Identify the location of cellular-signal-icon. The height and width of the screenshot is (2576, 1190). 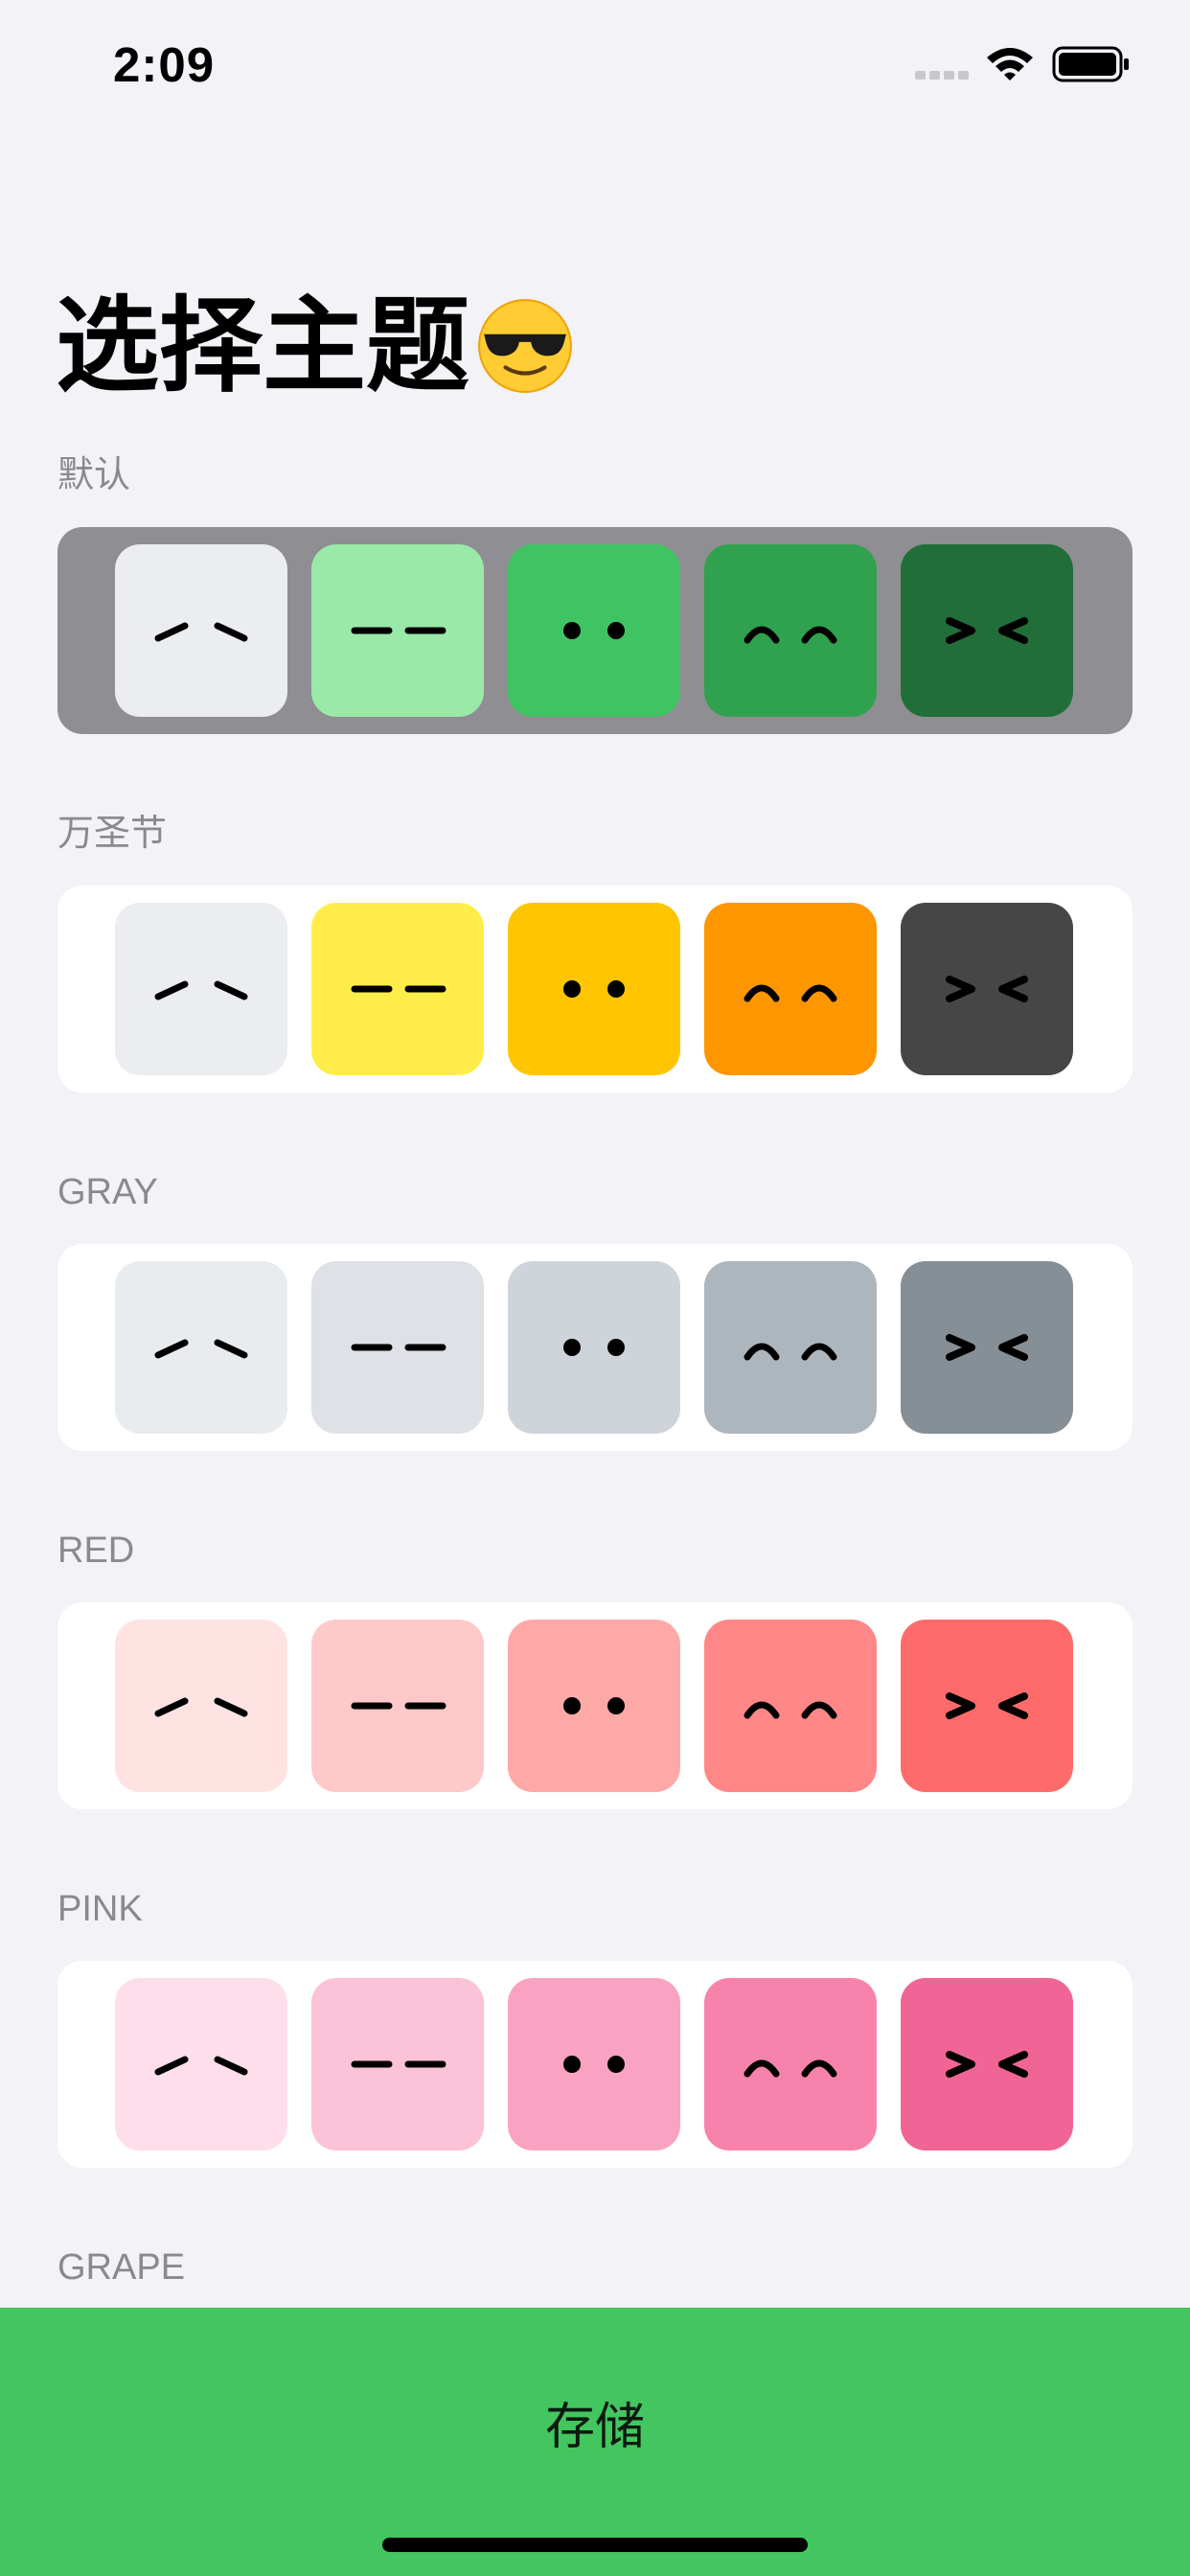
(942, 75).